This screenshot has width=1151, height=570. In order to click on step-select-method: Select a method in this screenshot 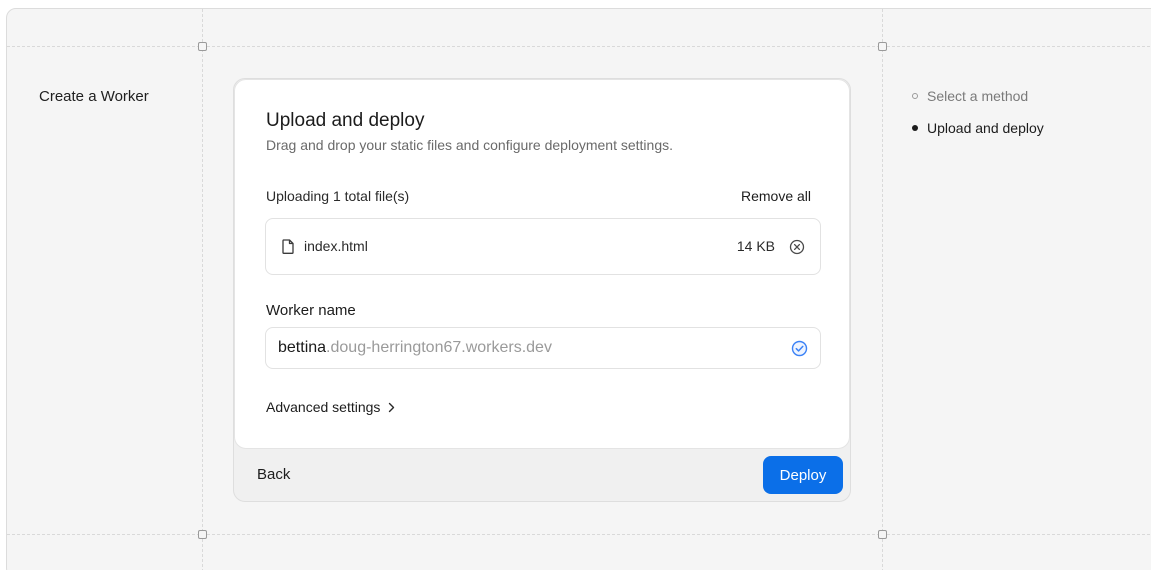, I will do `click(978, 96)`.